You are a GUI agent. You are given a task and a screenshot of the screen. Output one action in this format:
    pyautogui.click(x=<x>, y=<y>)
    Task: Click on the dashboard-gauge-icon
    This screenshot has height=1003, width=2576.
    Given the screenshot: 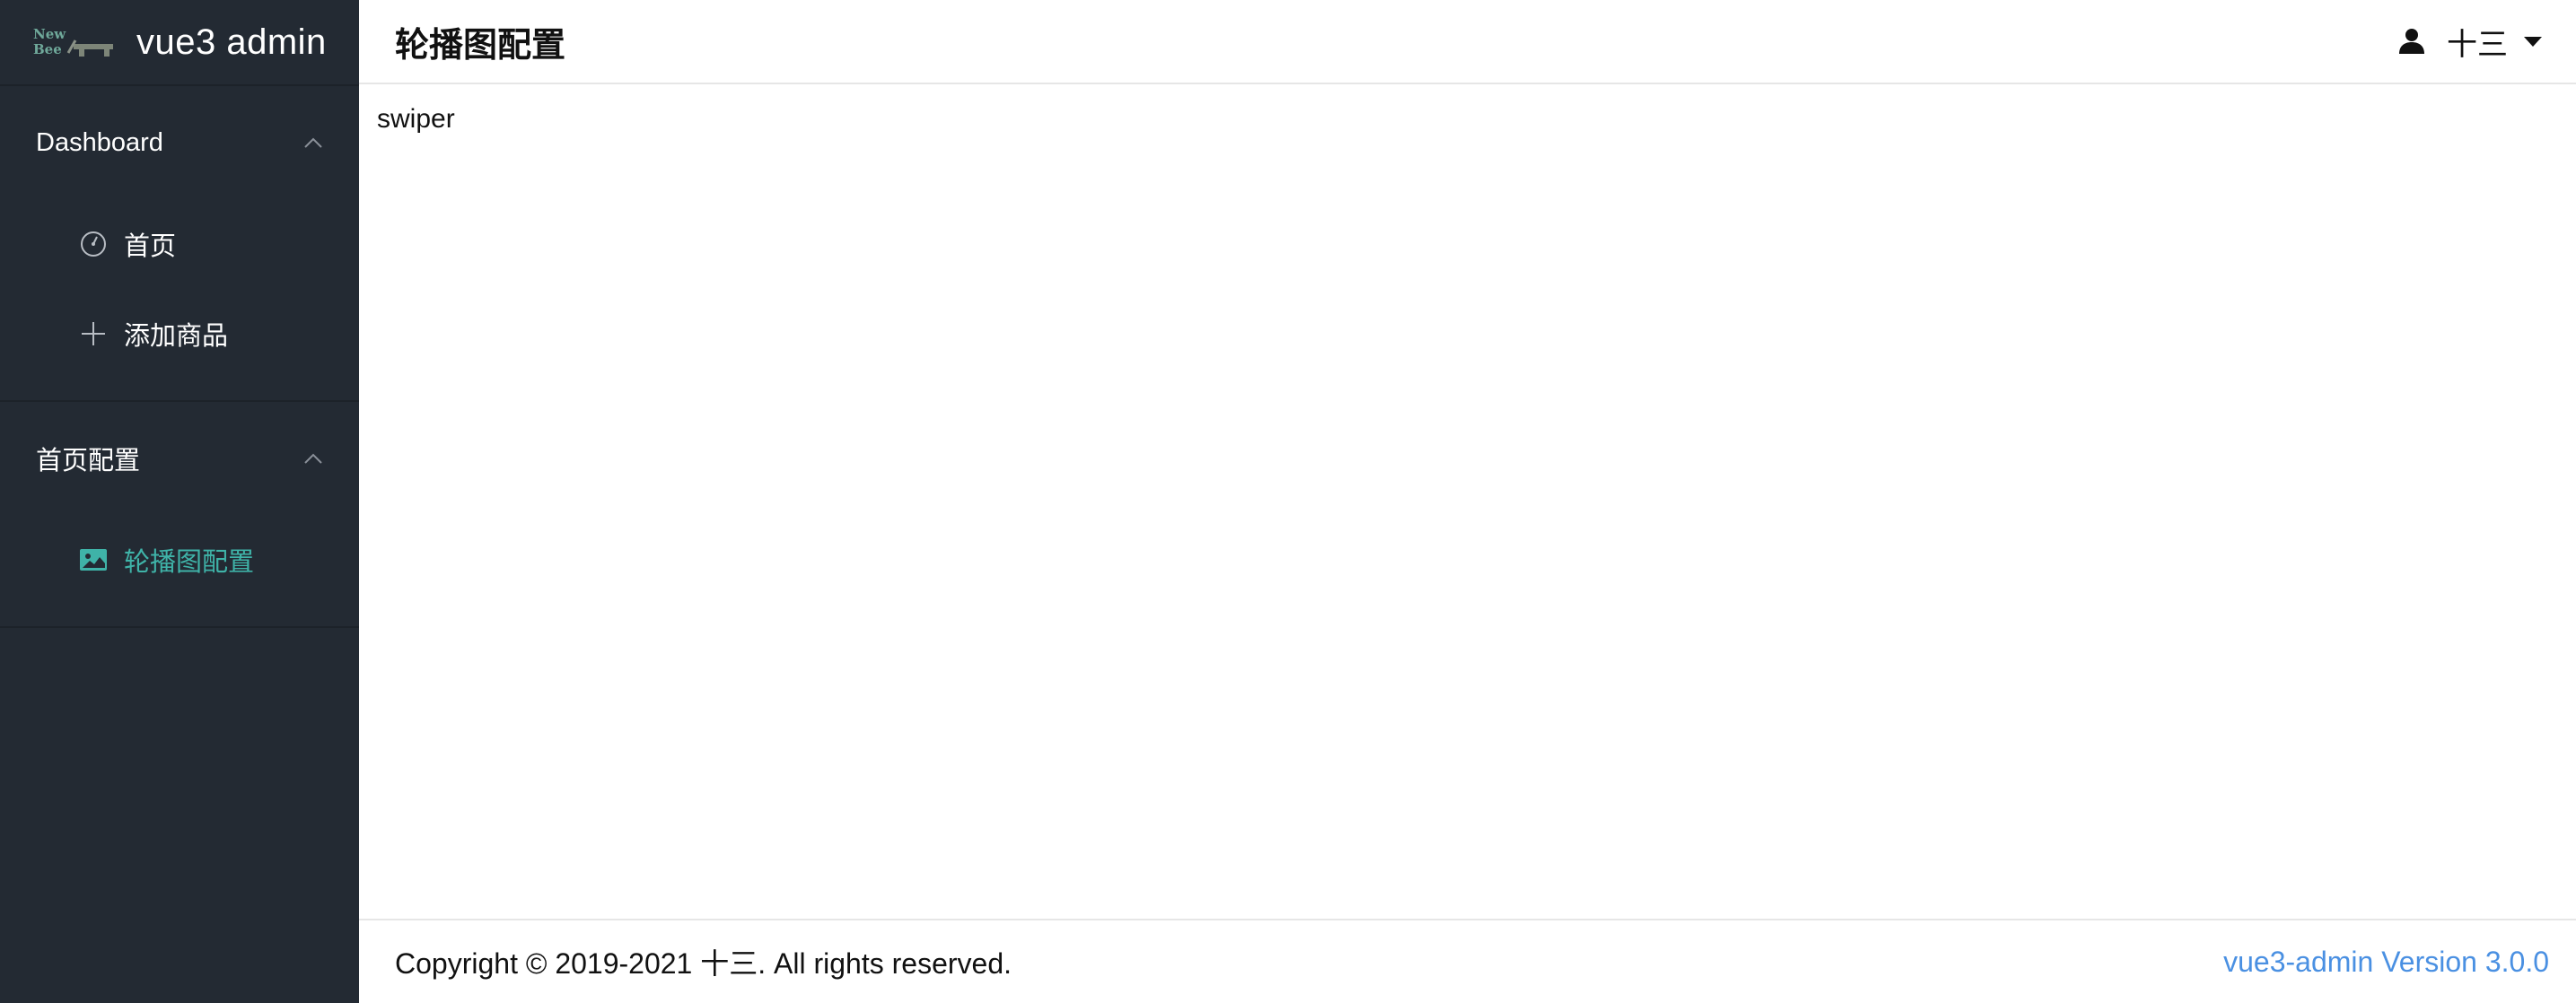 What is the action you would take?
    pyautogui.click(x=93, y=244)
    